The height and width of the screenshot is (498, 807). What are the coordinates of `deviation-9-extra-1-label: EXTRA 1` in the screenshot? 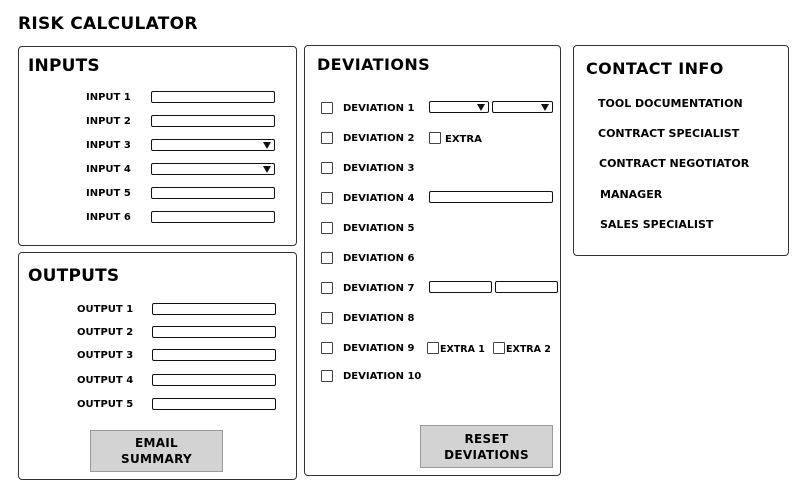 It's located at (462, 349).